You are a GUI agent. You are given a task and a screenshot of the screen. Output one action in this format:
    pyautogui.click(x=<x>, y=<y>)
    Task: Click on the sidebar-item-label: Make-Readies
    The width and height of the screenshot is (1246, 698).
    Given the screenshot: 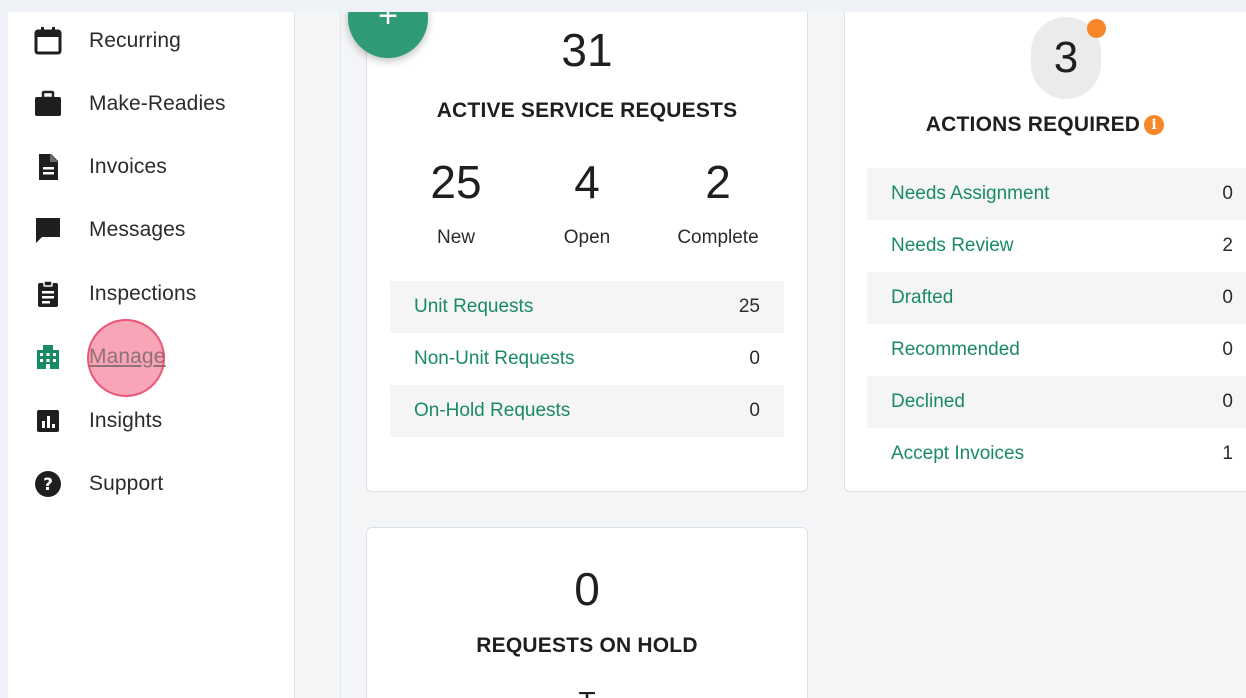 What is the action you would take?
    pyautogui.click(x=157, y=103)
    